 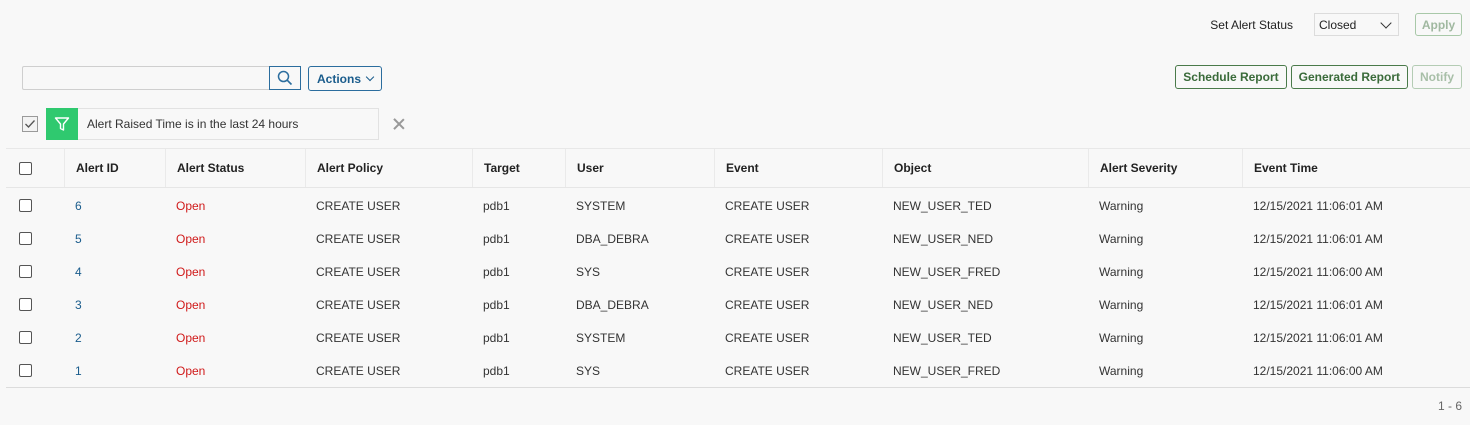 What do you see at coordinates (370, 77) in the screenshot?
I see `chevron-down-icon` at bounding box center [370, 77].